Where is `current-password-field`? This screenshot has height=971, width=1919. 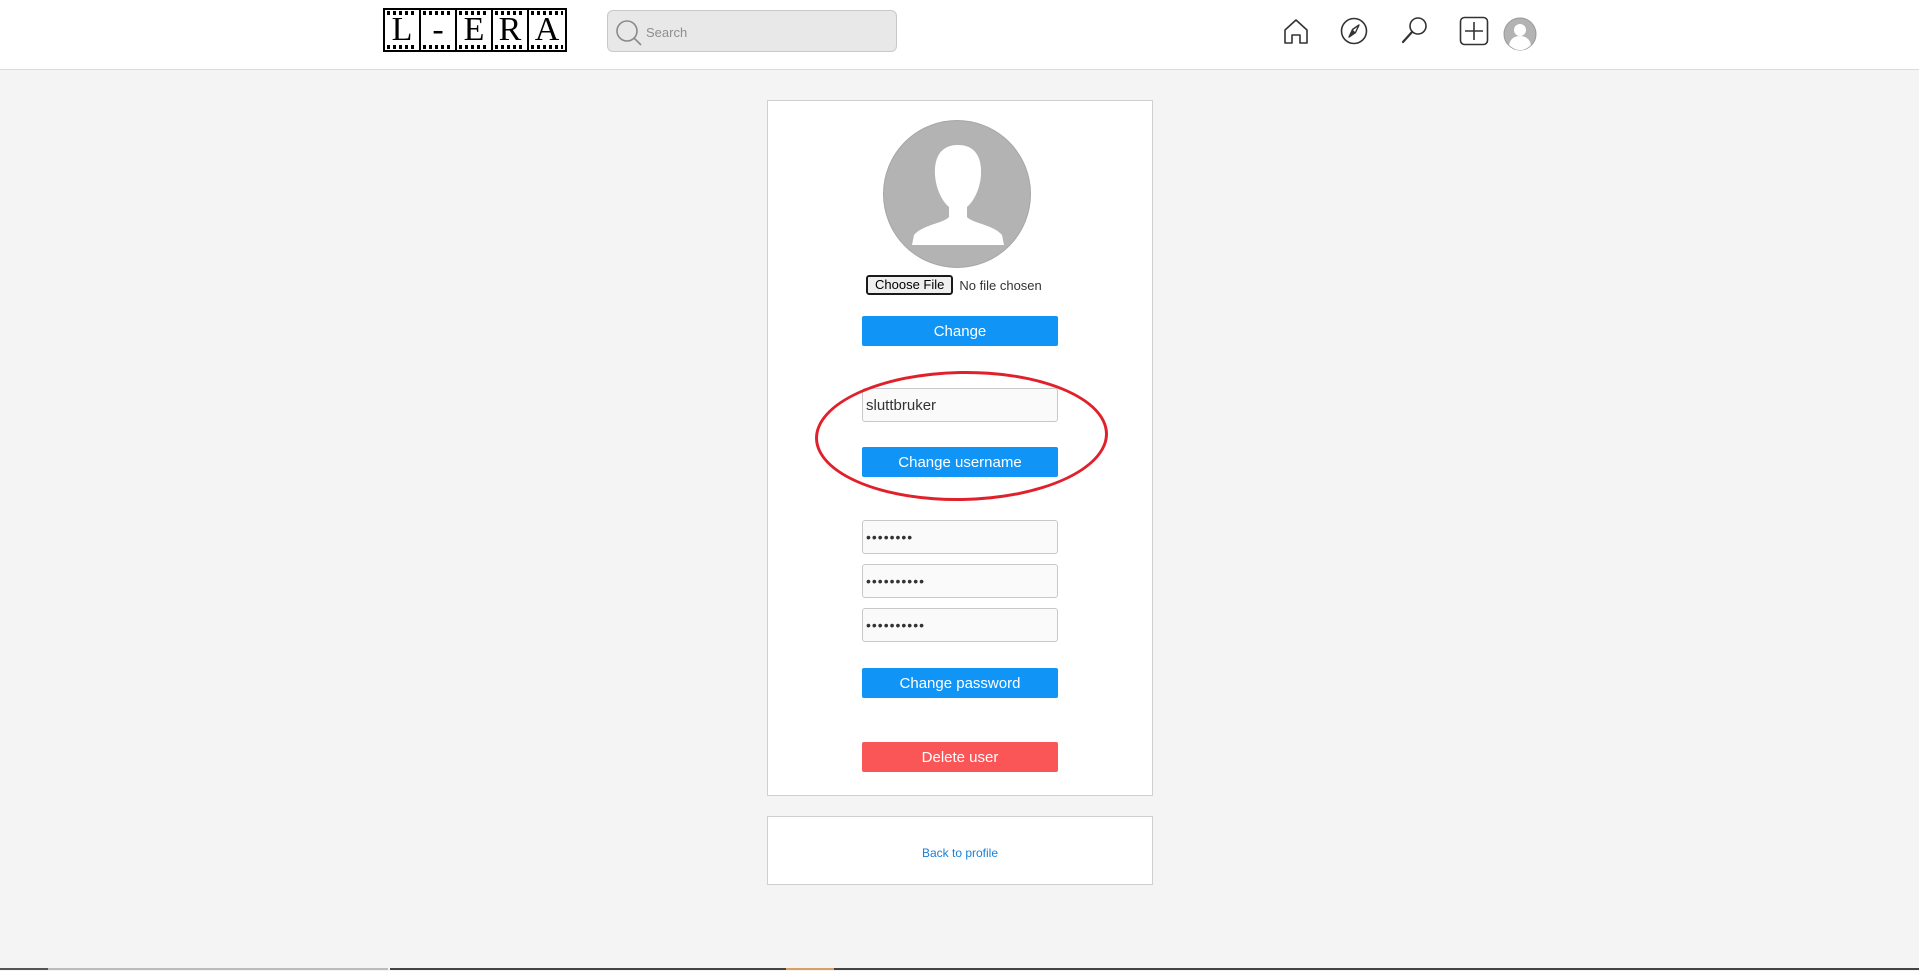
current-password-field is located at coordinates (960, 537).